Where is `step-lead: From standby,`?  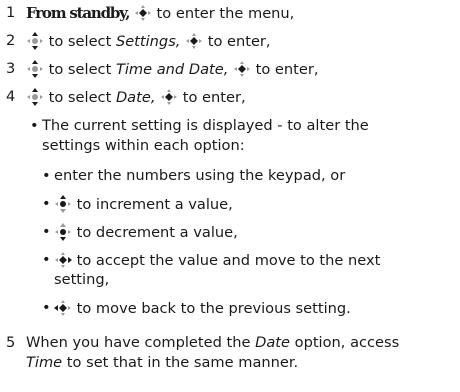 step-lead: From standby, is located at coordinates (78, 13).